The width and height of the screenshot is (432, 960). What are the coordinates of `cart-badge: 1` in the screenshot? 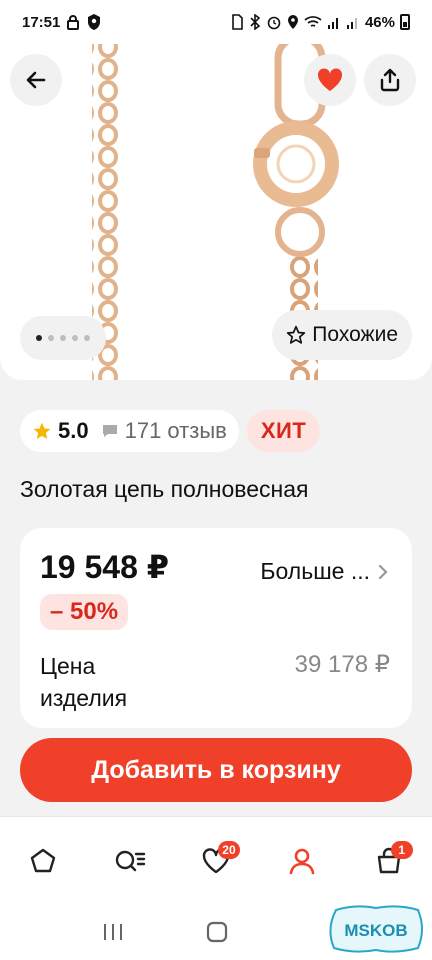 It's located at (401, 849).